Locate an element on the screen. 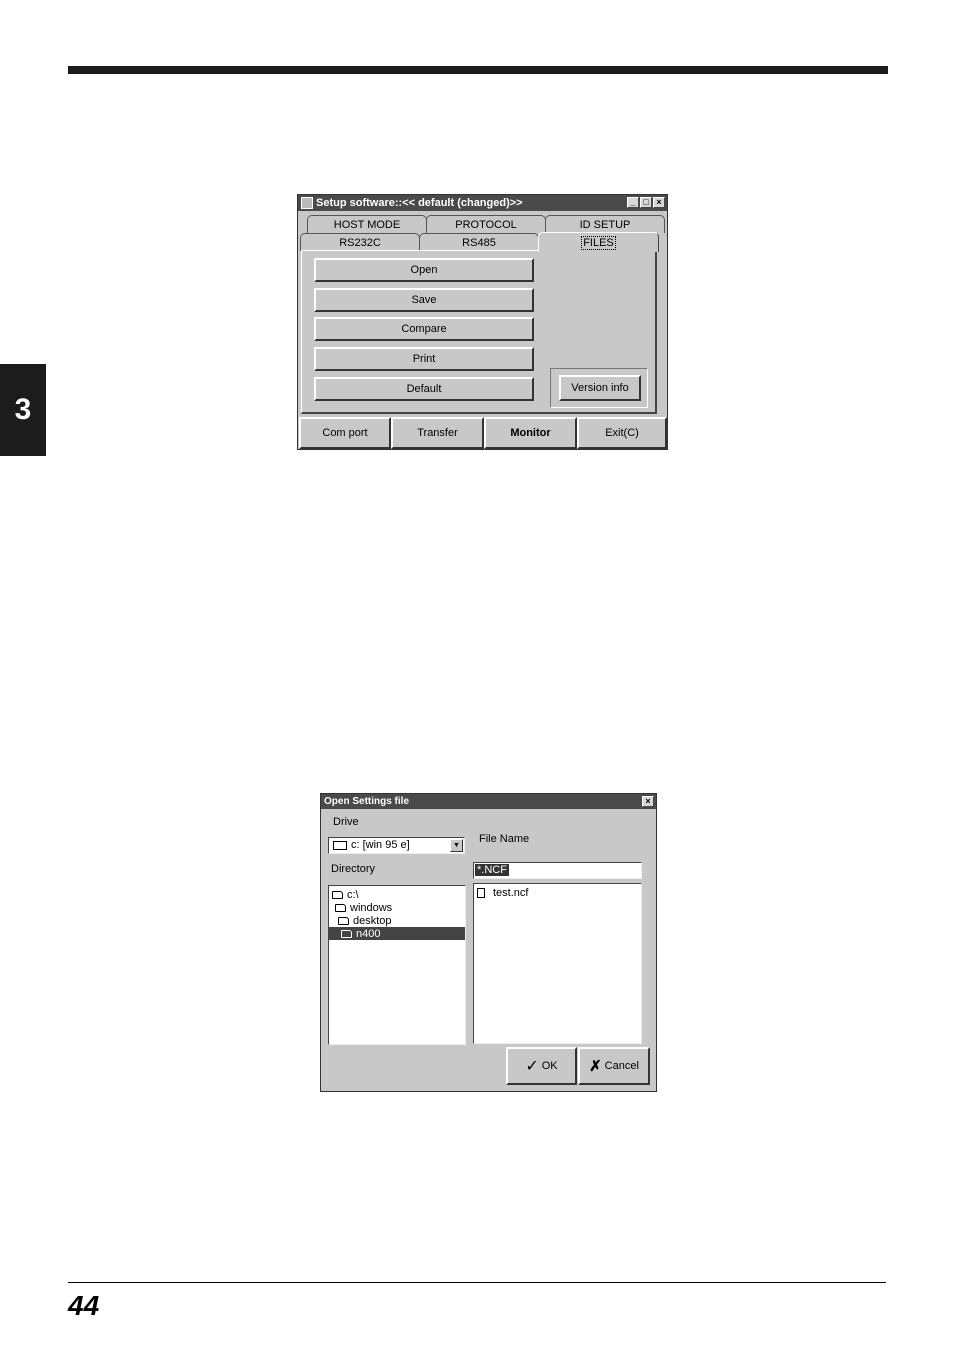 The image size is (954, 1351). version-info-button: Version info is located at coordinates (600, 388).